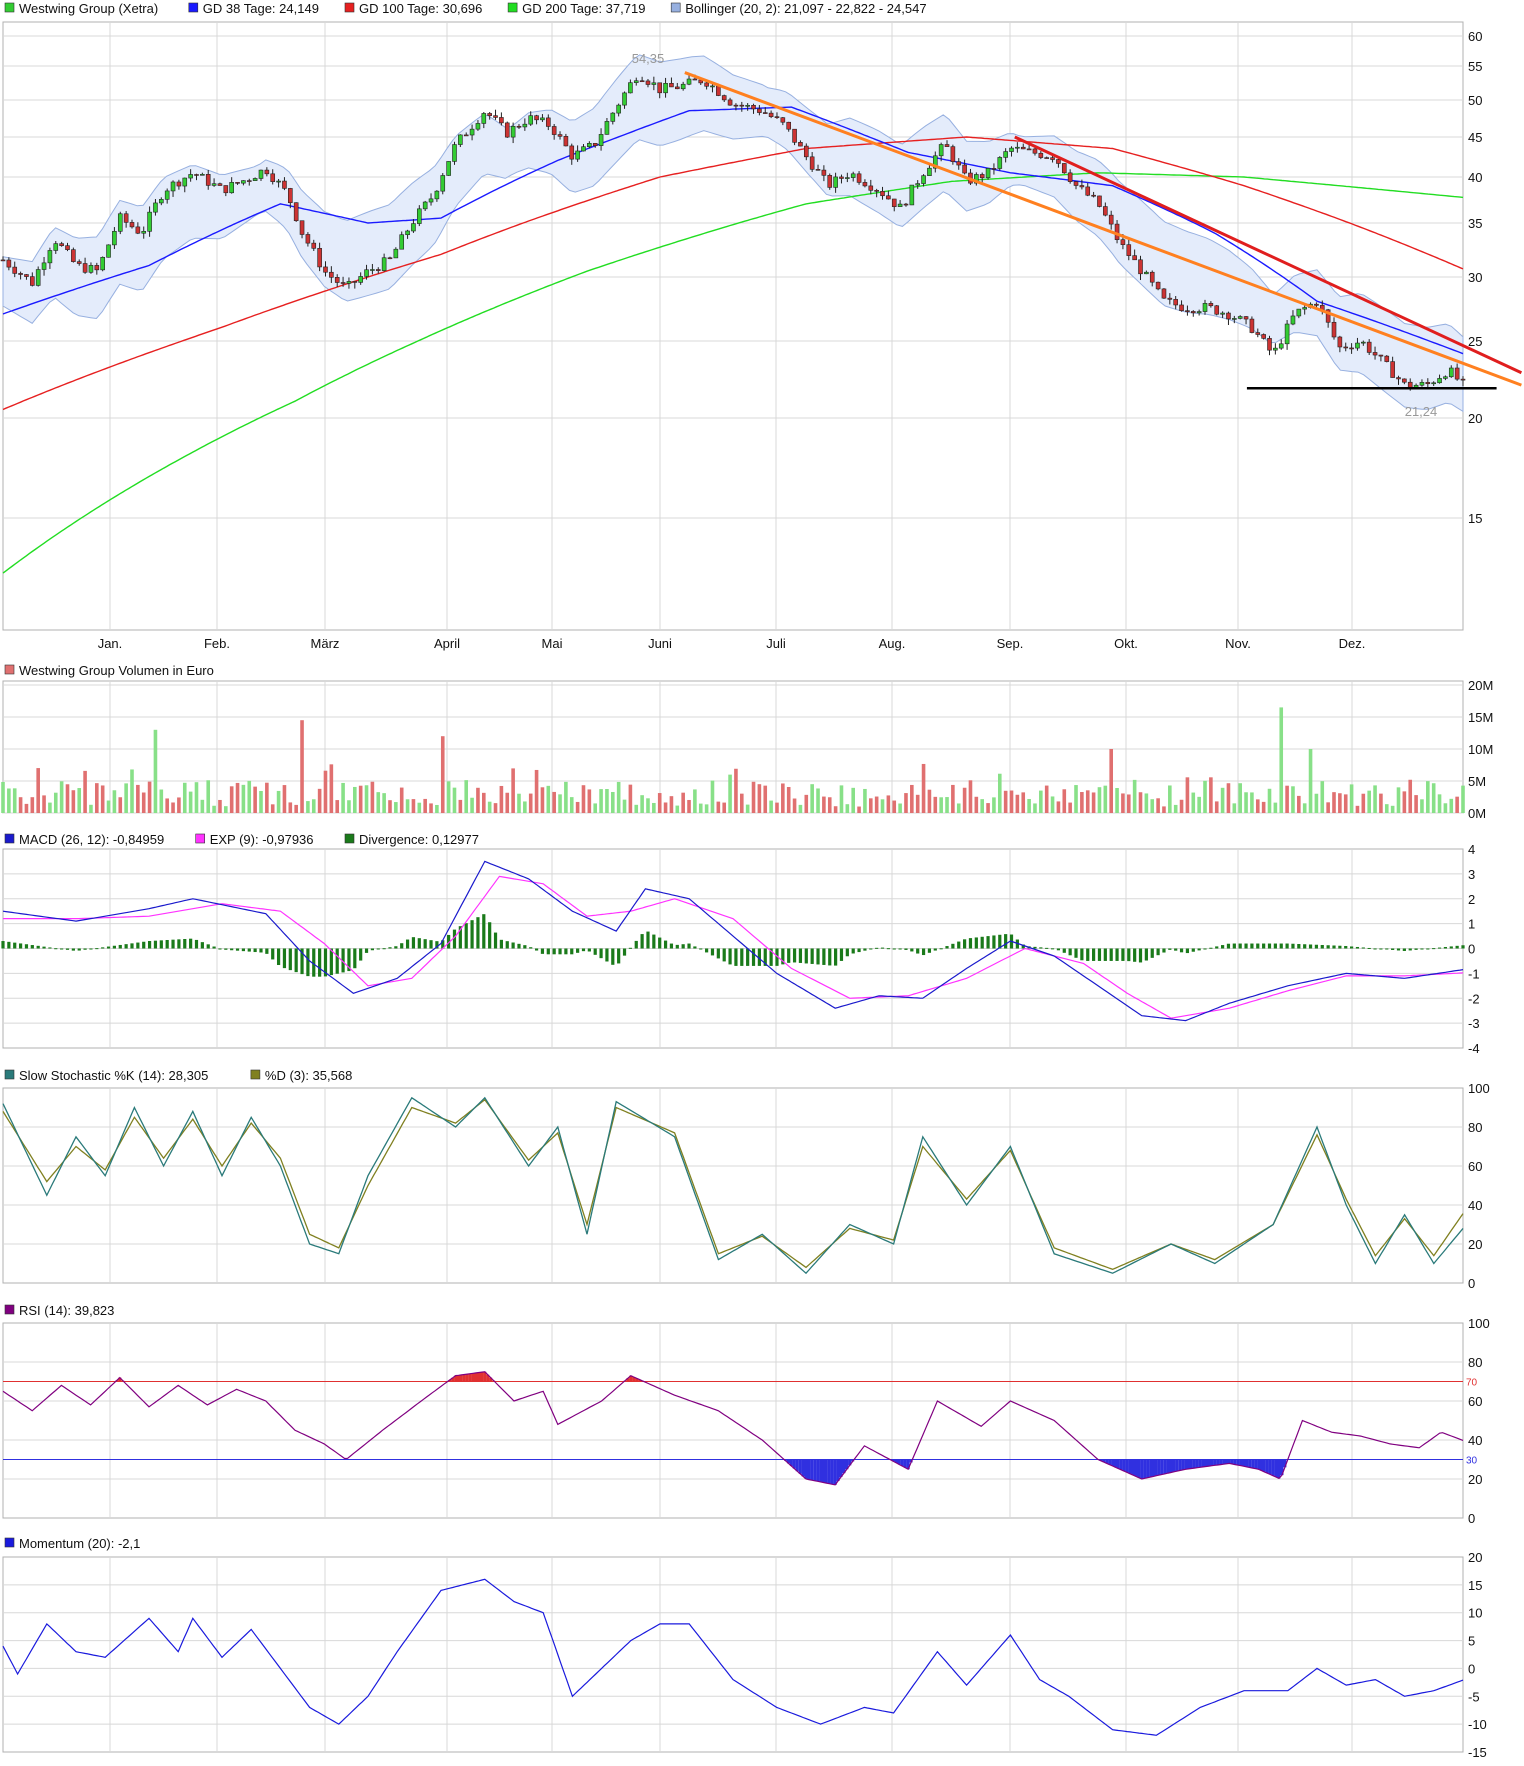 This screenshot has width=1524, height=1766. I want to click on legend-entry: Westwing Group Volumen in Euro, so click(109, 670).